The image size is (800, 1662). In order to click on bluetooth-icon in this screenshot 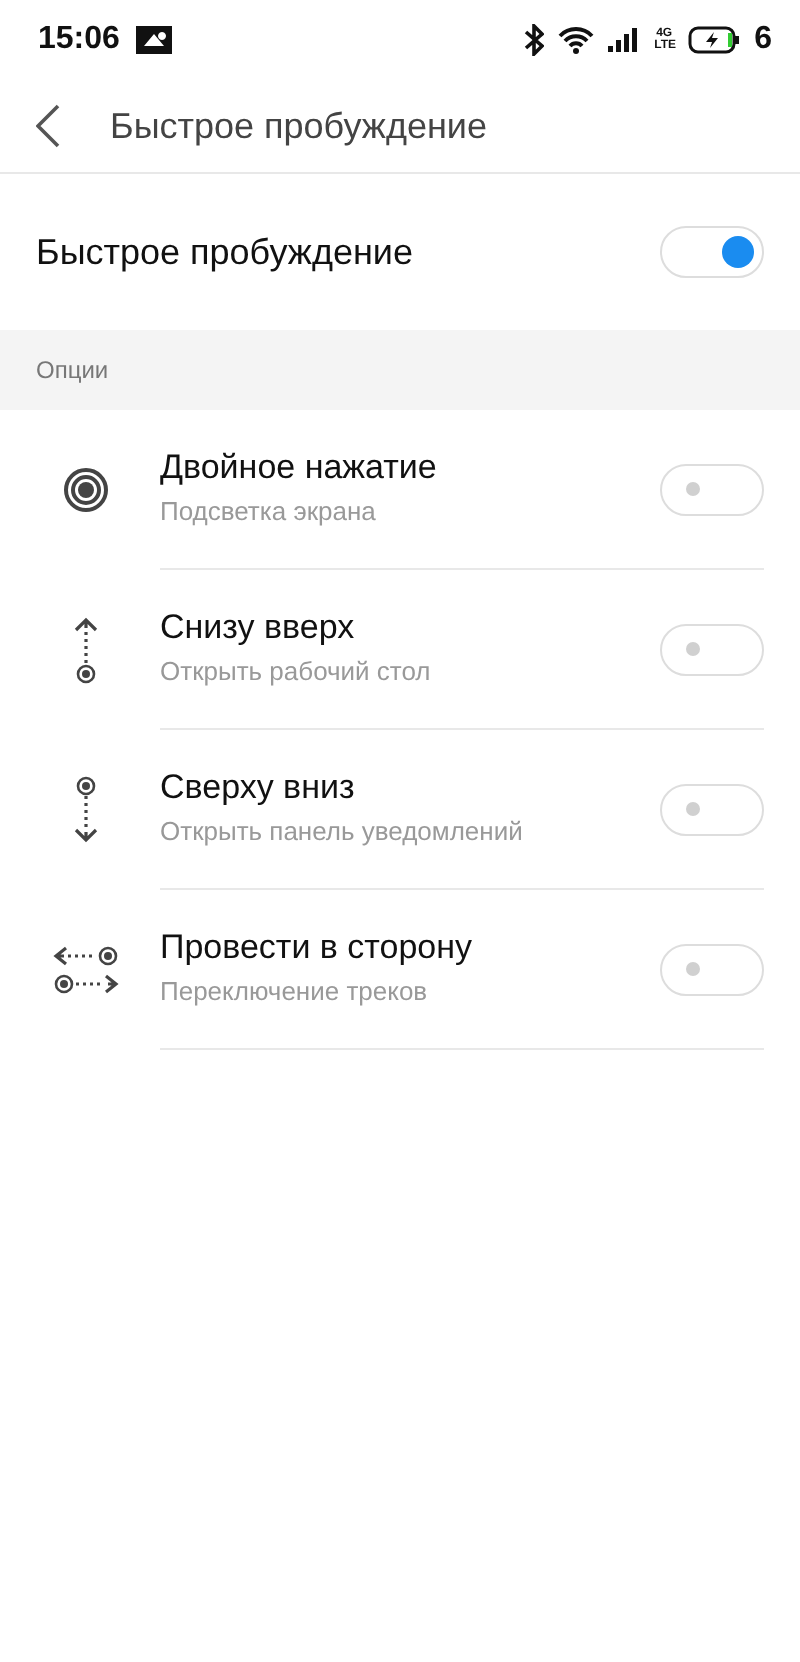, I will do `click(534, 40)`.